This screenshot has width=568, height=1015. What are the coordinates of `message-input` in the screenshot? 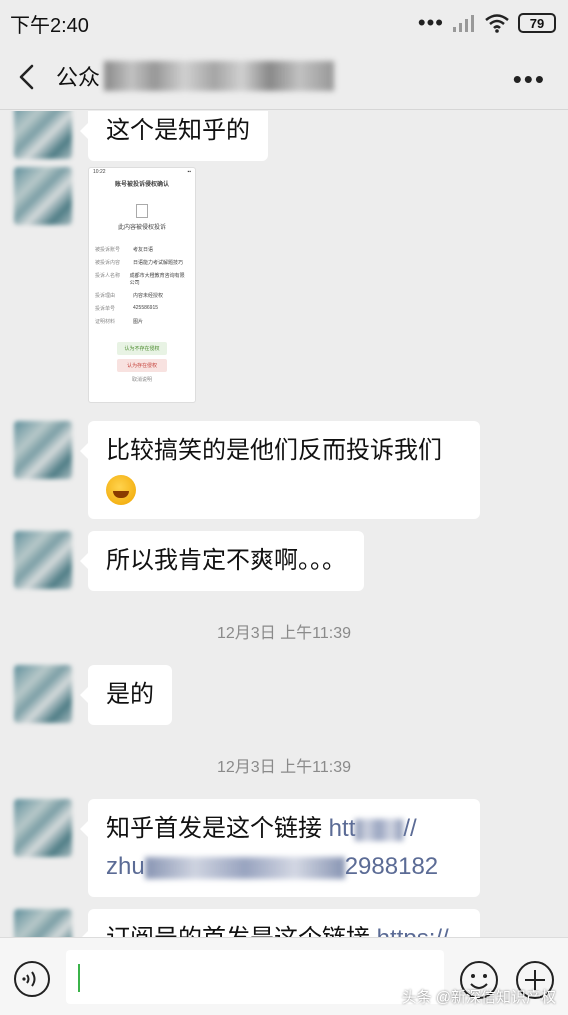 It's located at (255, 977).